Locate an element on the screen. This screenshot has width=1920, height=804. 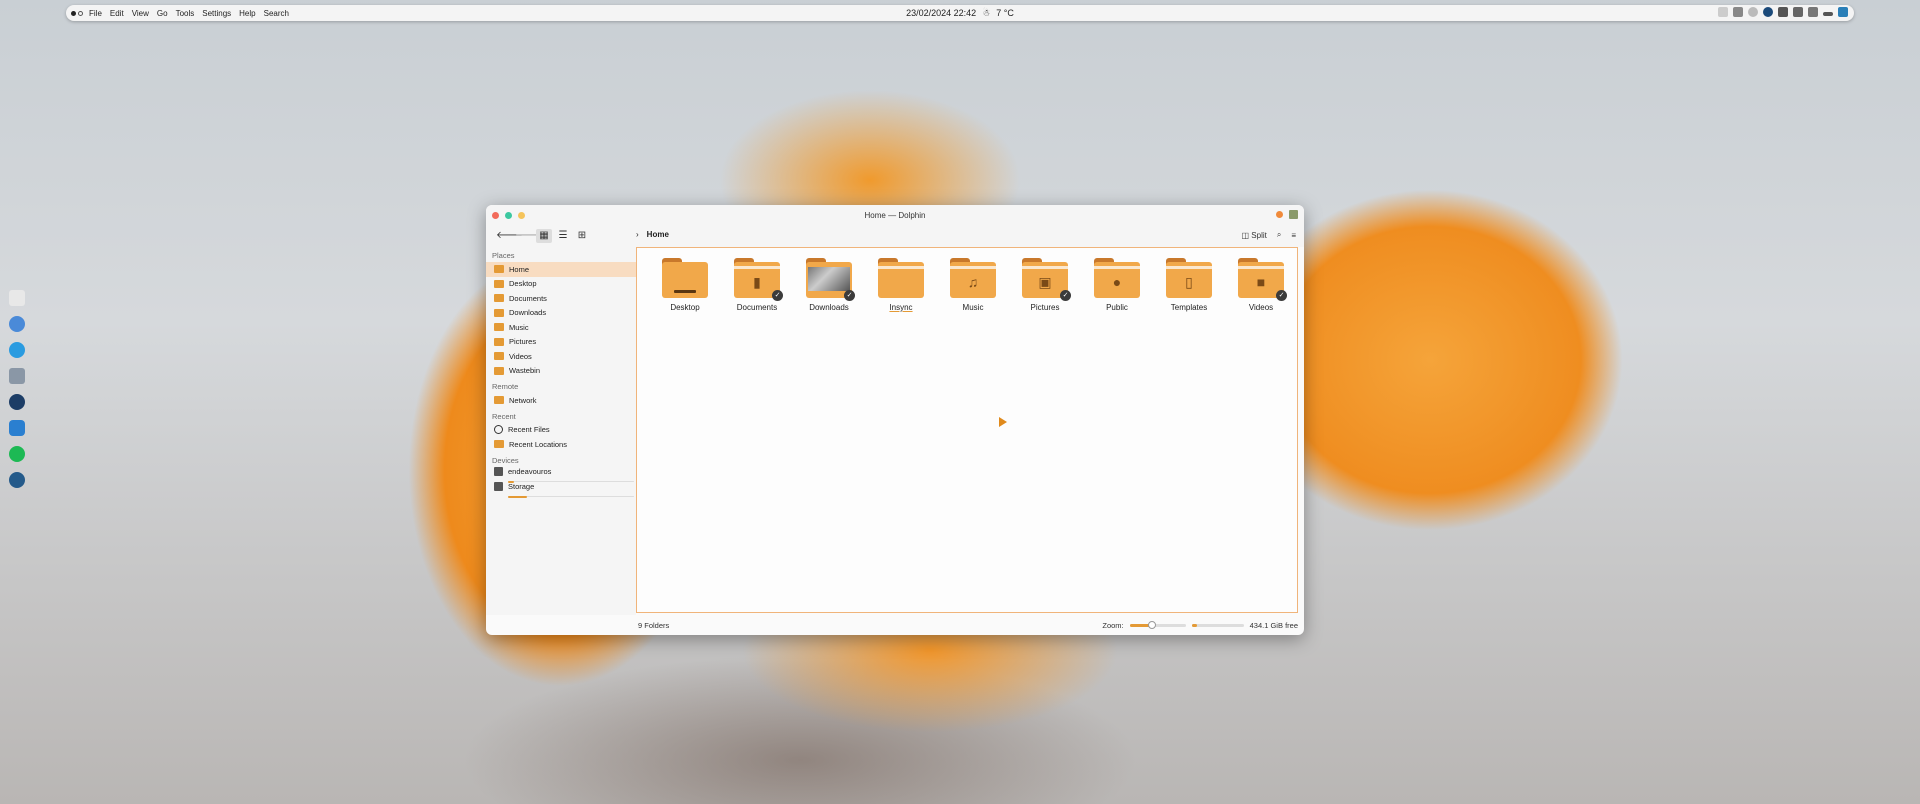
split-label: Split is located at coordinates (1259, 235).